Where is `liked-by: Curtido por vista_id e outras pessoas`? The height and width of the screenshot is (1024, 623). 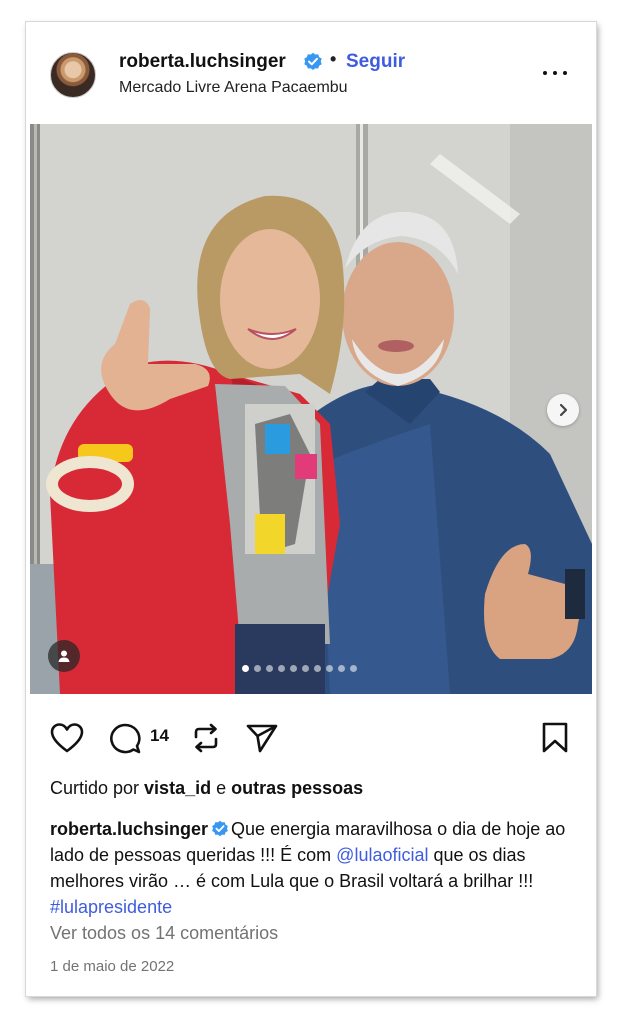
liked-by: Curtido por vista_id e outras pessoas is located at coordinates (206, 788).